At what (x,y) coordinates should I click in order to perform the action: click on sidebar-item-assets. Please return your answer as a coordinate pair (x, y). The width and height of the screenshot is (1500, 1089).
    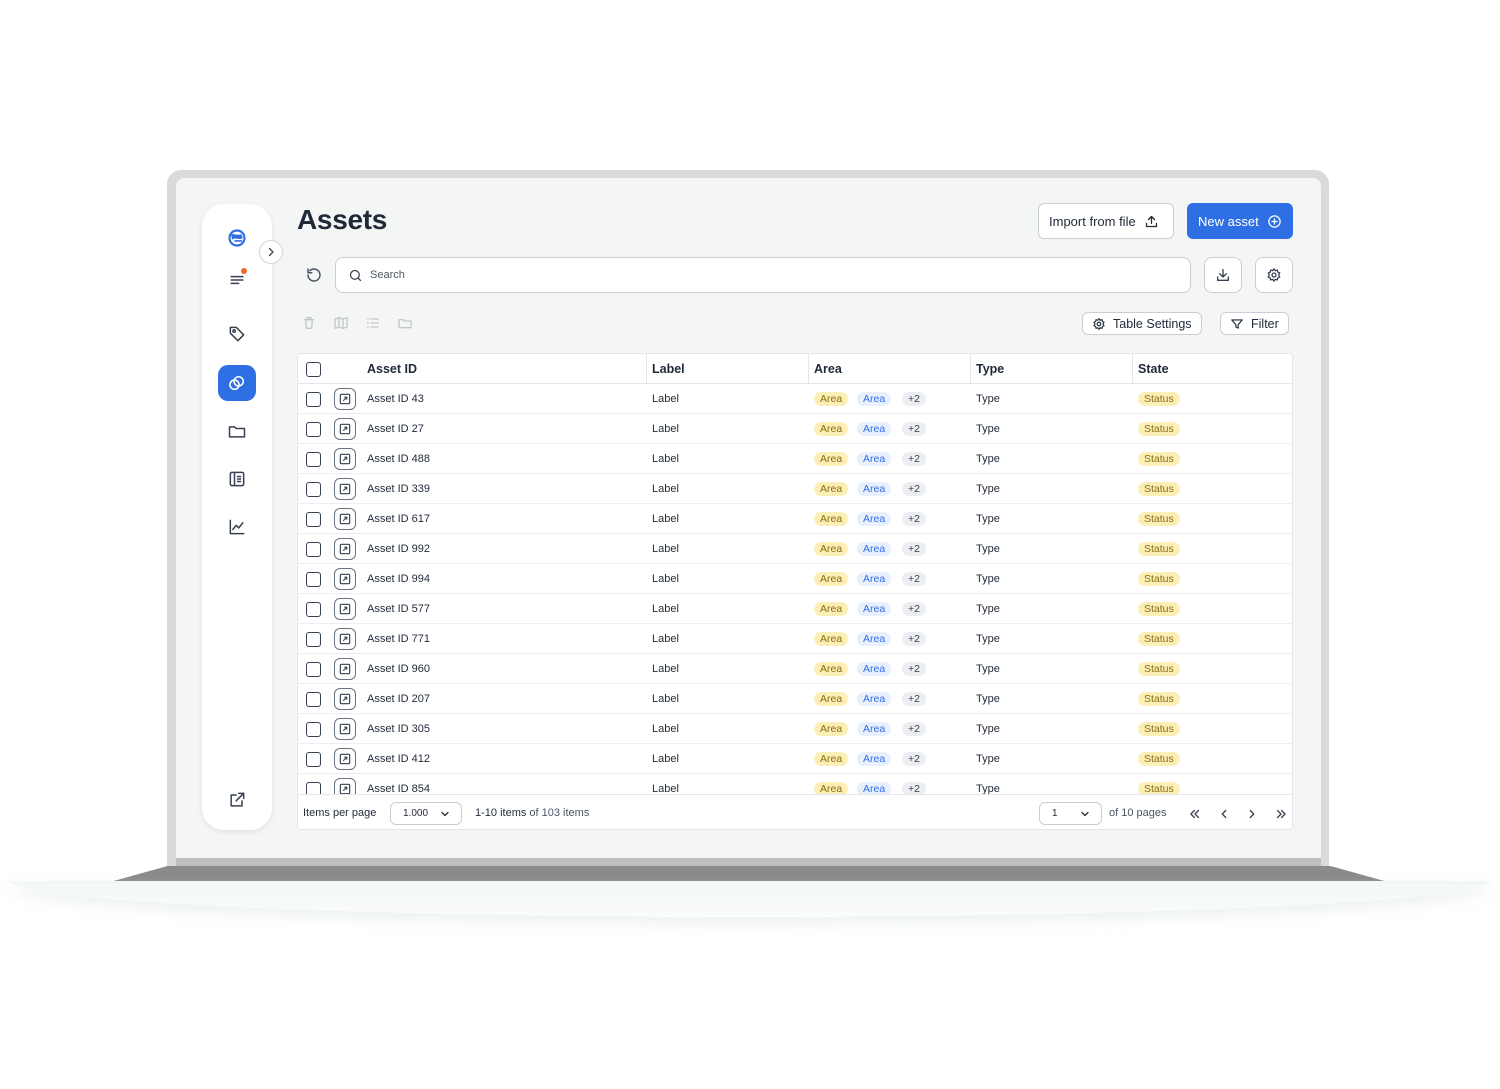
    Looking at the image, I should click on (237, 383).